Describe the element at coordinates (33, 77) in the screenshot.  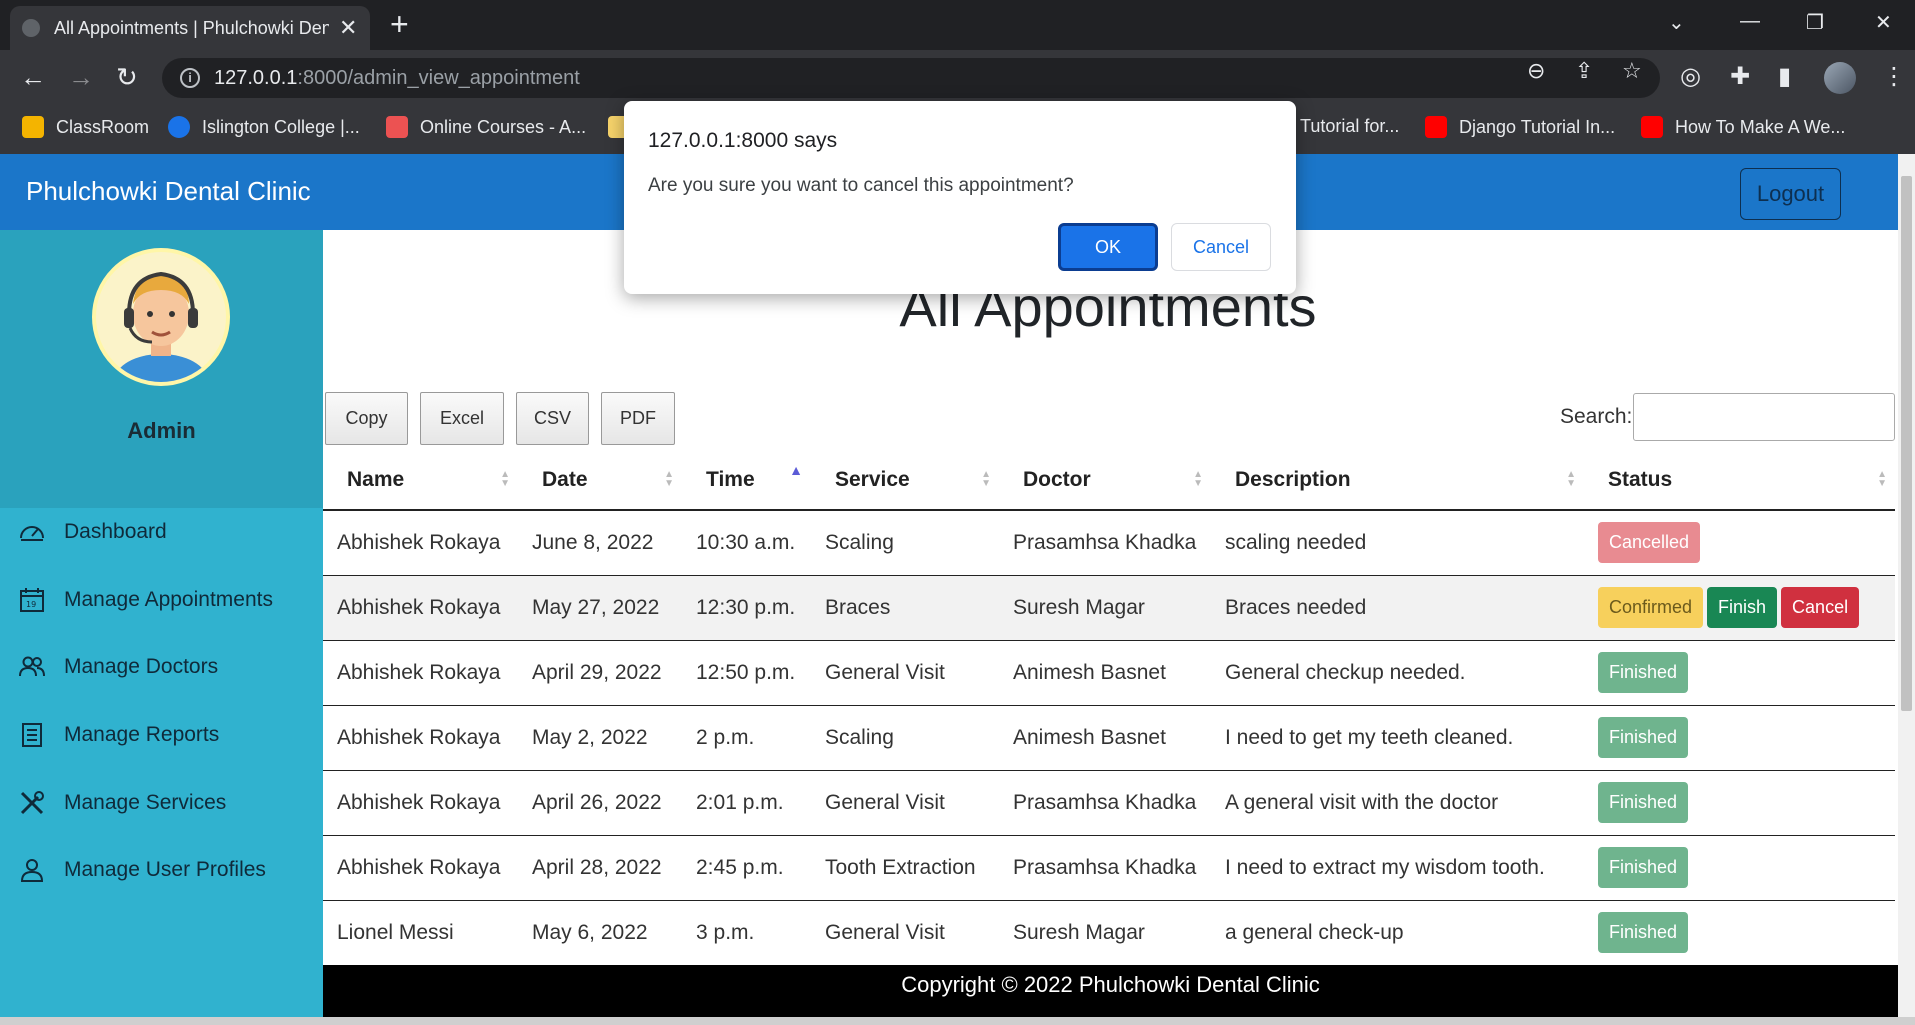
I see `back-icon: ←` at that location.